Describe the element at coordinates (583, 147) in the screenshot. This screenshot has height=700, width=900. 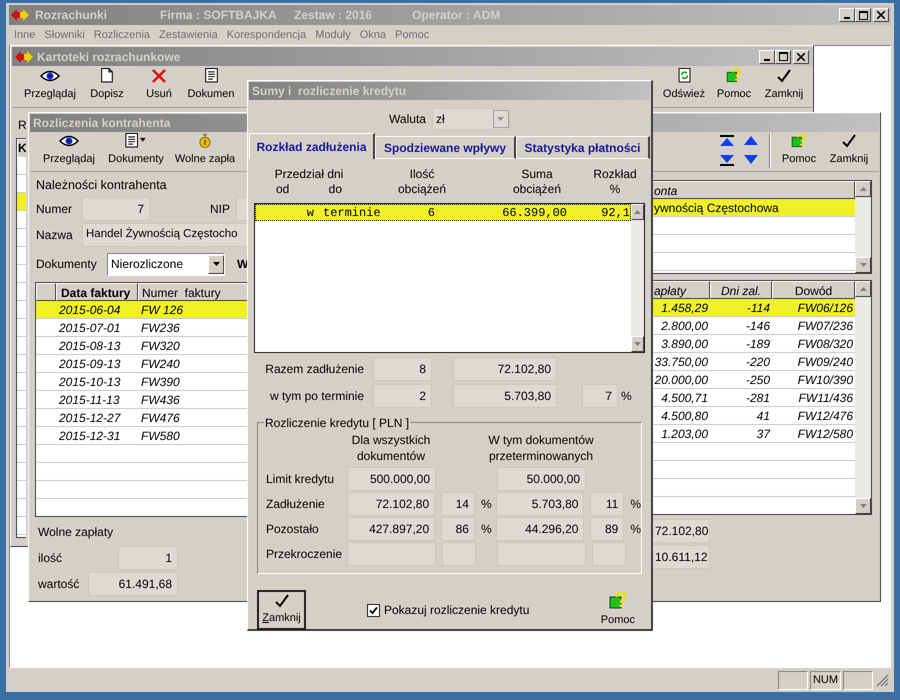
I see `tab: Statystyka płatności` at that location.